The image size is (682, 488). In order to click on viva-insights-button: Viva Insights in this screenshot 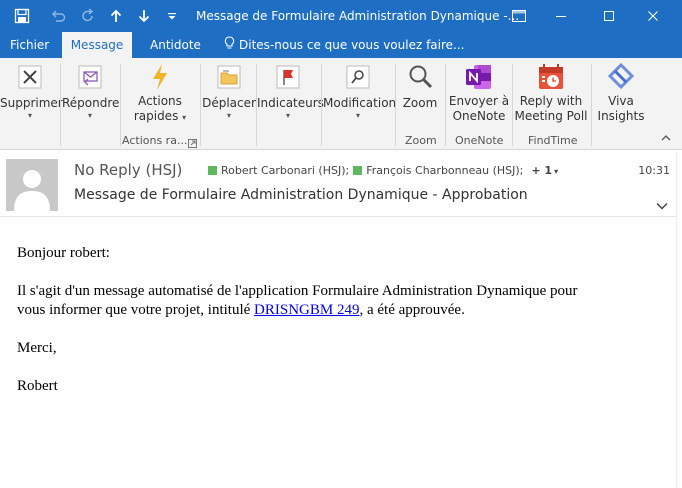, I will do `click(621, 93)`.